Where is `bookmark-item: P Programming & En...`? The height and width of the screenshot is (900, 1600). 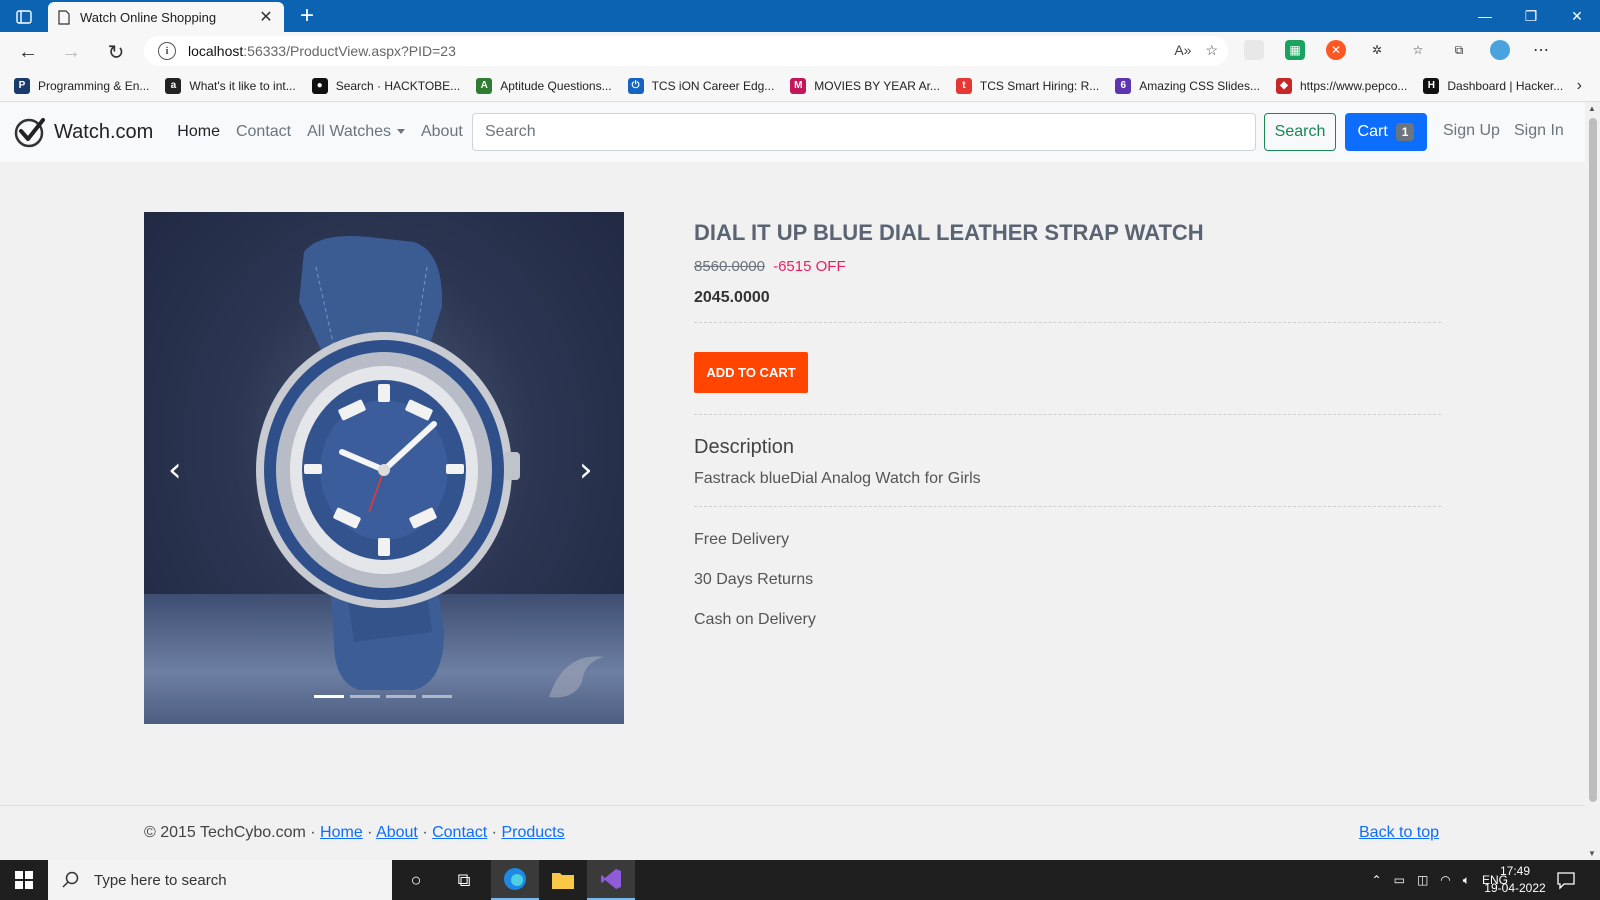
bookmark-item: P Programming & En... is located at coordinates (81, 85).